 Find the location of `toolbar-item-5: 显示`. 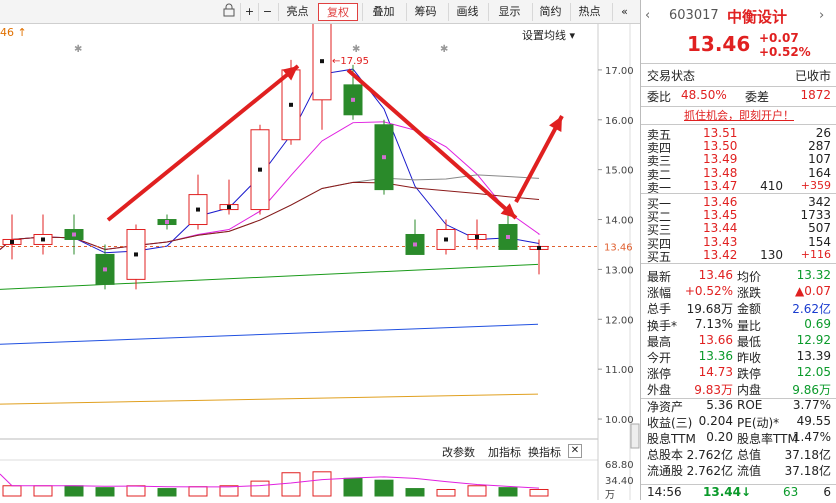

toolbar-item-5: 显示 is located at coordinates (509, 12).